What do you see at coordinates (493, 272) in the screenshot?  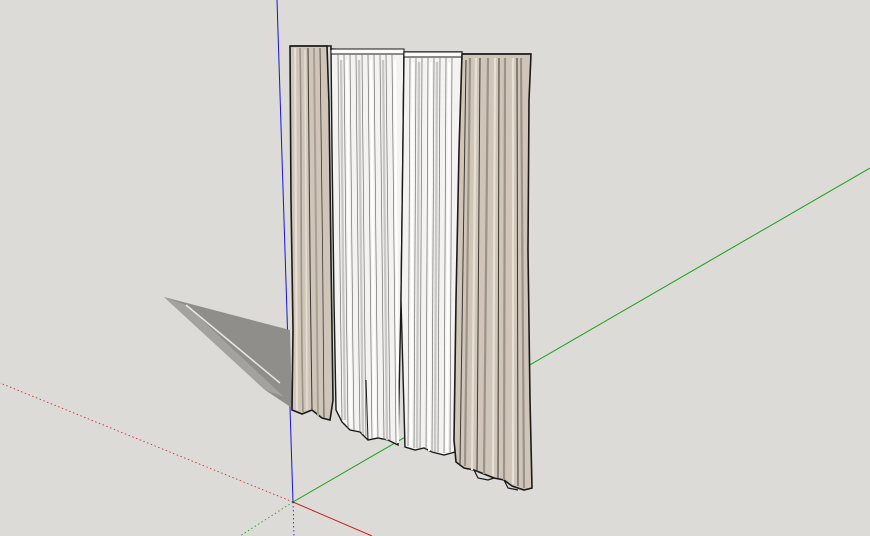 I see `right-outer-drape` at bounding box center [493, 272].